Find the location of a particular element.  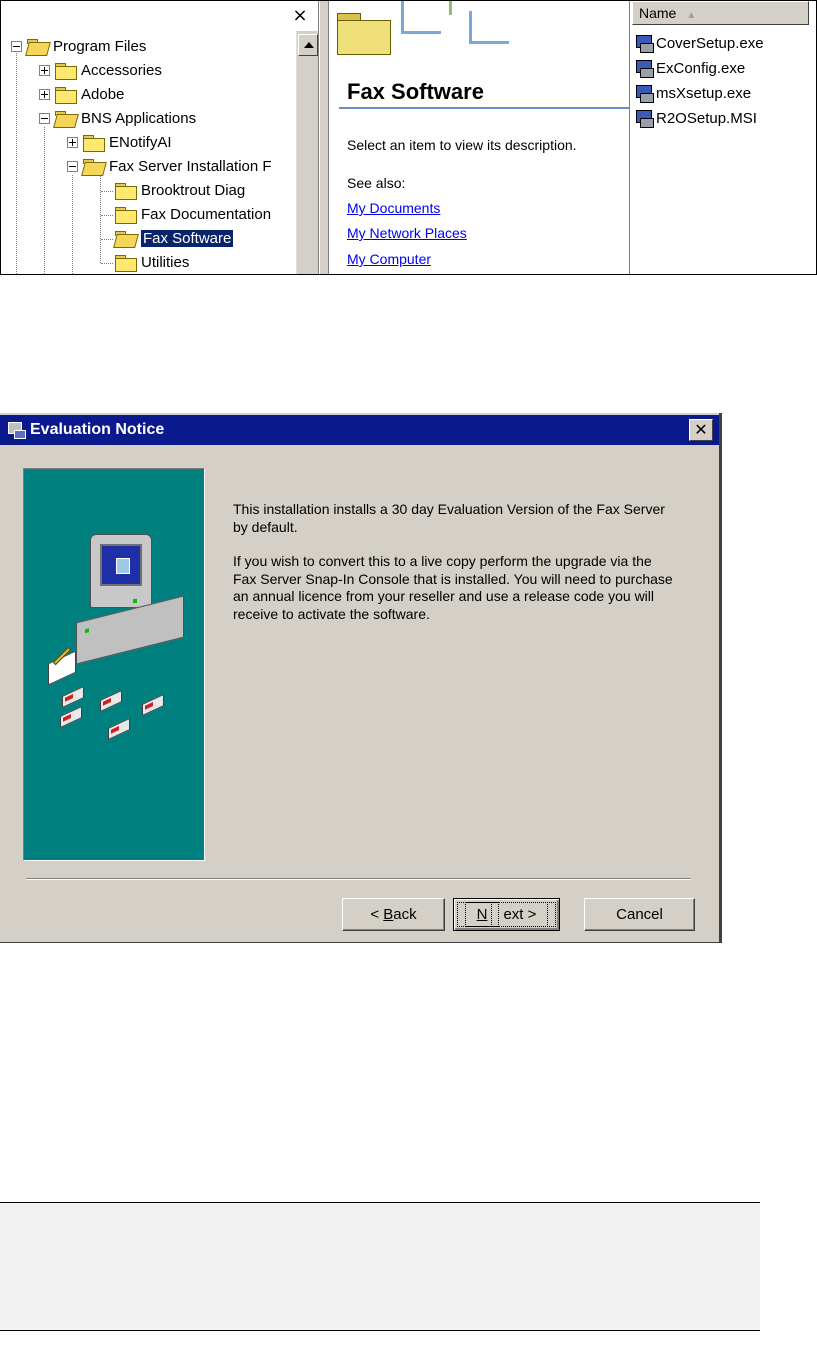

tree-item-fax-software: Fax Software is located at coordinates (175, 238).